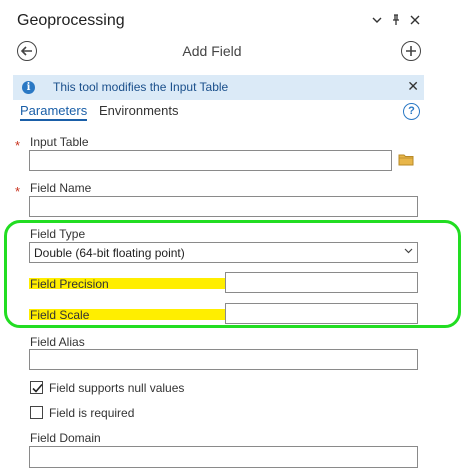  I want to click on field-alias-label: Field Alias, so click(57, 342).